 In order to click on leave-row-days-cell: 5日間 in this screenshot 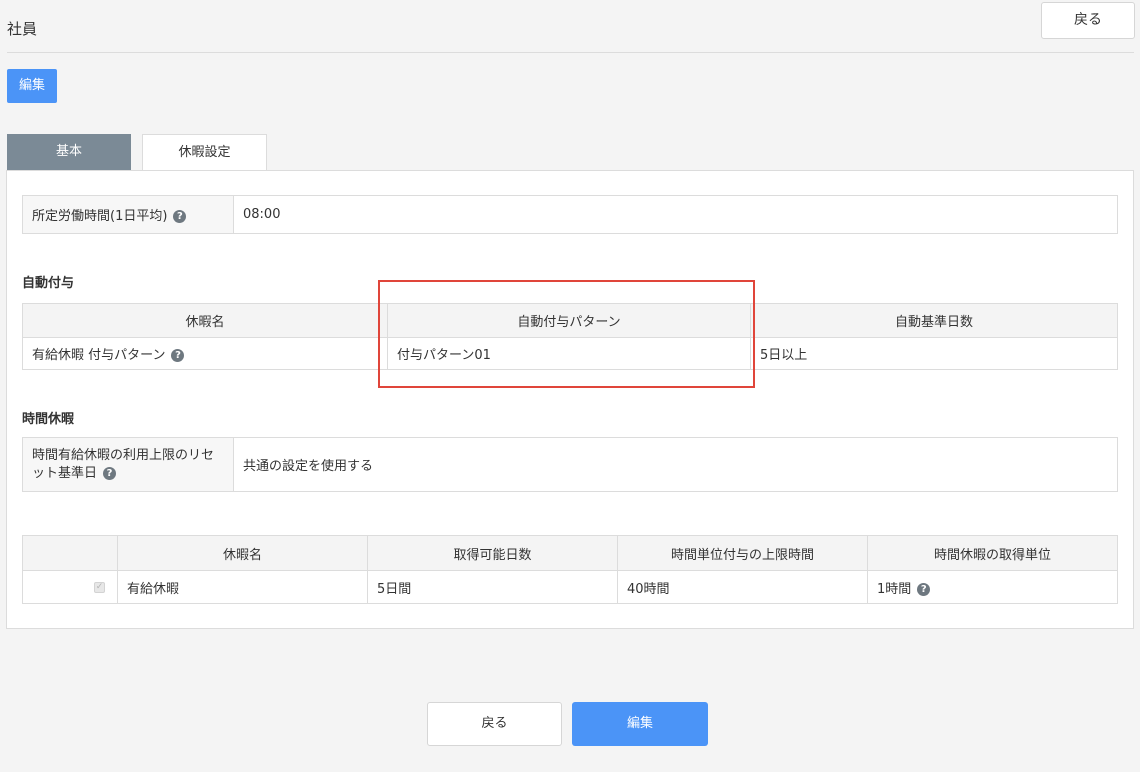, I will do `click(492, 587)`.